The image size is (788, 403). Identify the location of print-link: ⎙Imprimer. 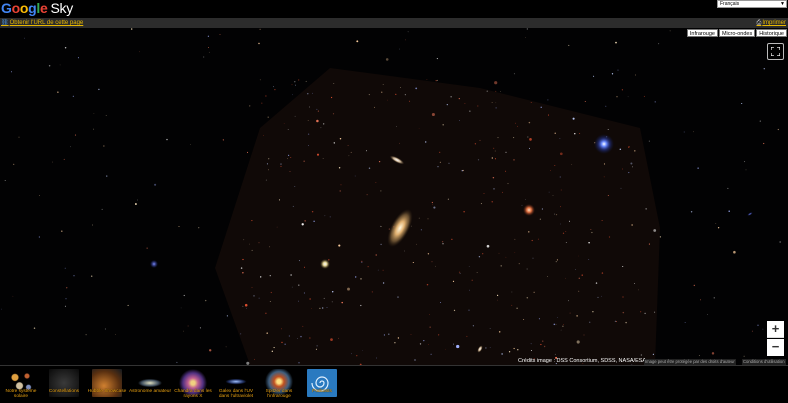
(771, 23).